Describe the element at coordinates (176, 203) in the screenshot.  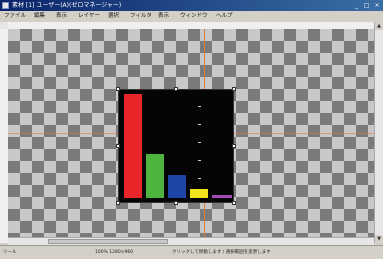
I see `resize-handle-bottom` at that location.